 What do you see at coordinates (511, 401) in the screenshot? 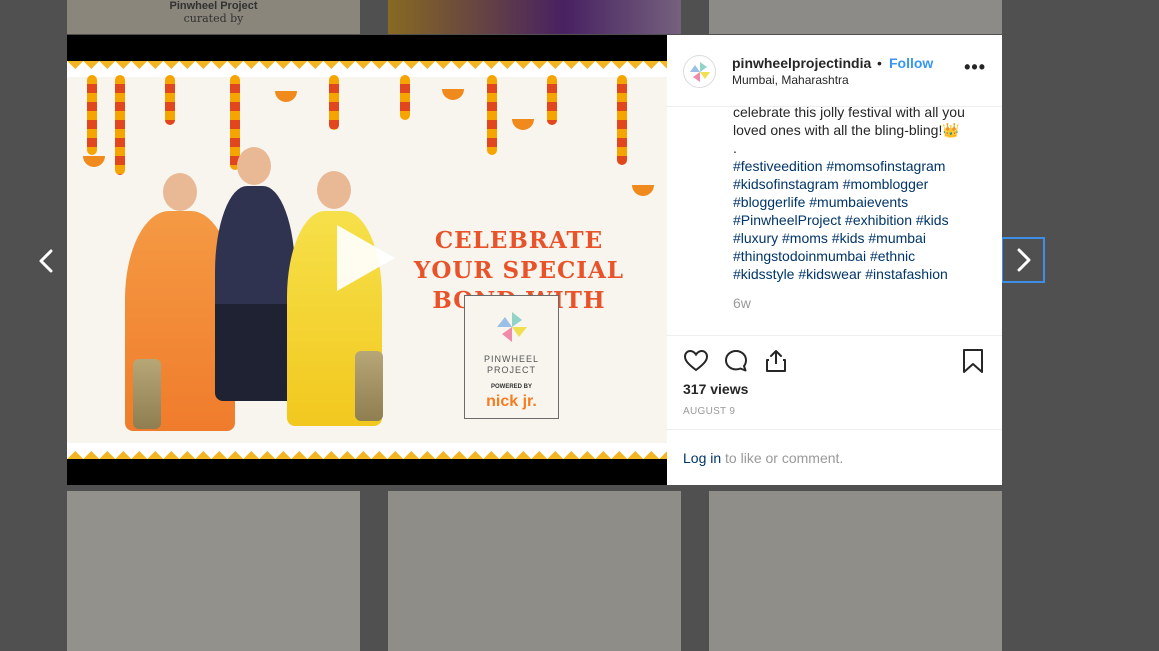
I see `nick-jr-logo: nick jr.` at bounding box center [511, 401].